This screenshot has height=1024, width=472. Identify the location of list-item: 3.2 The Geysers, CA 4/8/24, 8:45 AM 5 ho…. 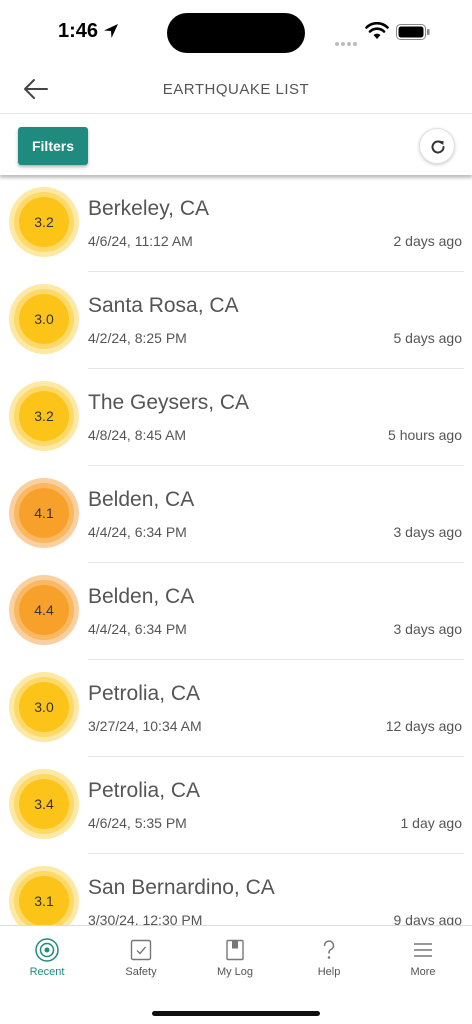
(236, 417).